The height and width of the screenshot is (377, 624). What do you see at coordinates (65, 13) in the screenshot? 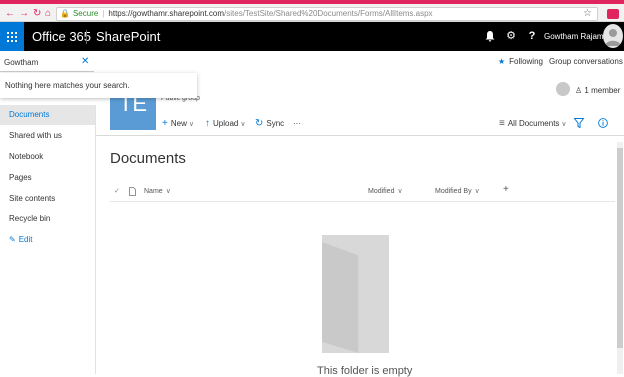
I see `lock-icon: 🔒` at bounding box center [65, 13].